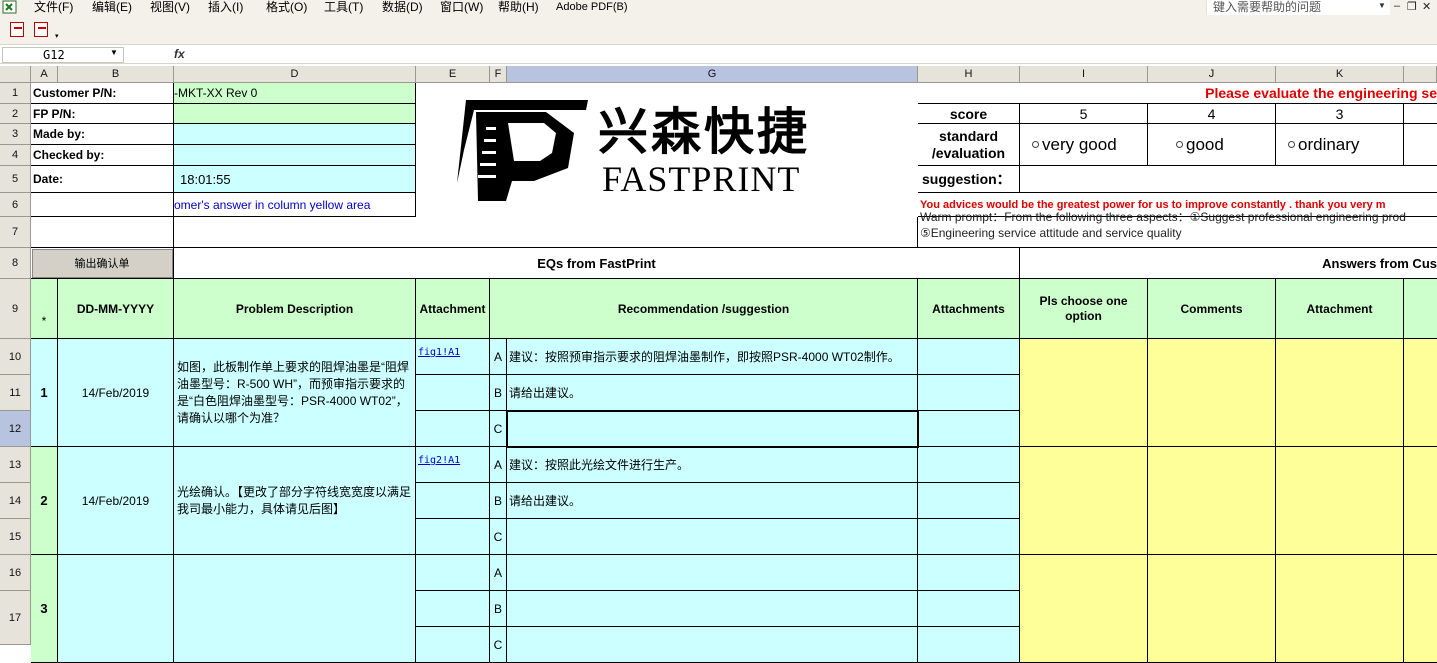 This screenshot has width=1437, height=663. What do you see at coordinates (969, 609) in the screenshot?
I see `eq3-attachments-b` at bounding box center [969, 609].